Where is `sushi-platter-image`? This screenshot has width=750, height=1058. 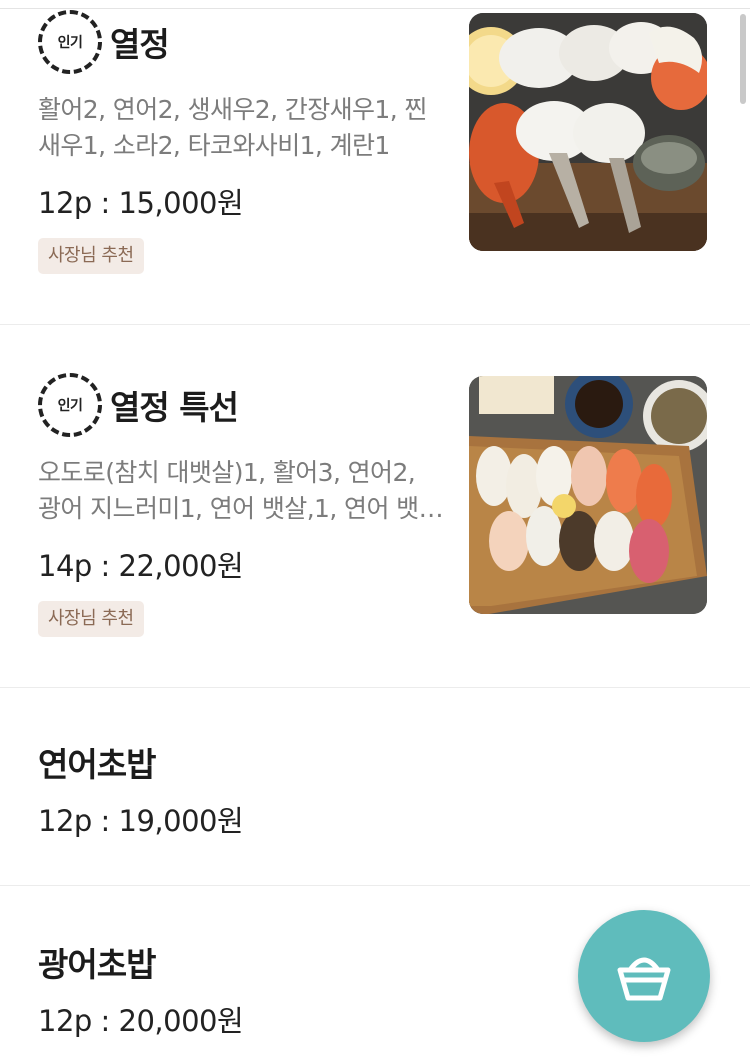
sushi-platter-image is located at coordinates (588, 132).